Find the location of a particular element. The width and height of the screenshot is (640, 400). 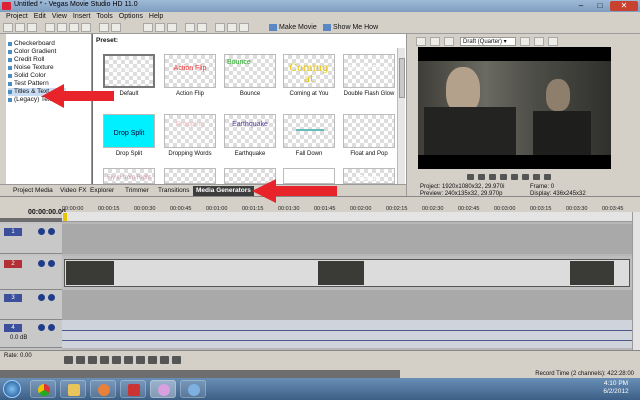

close-button: ✕ is located at coordinates (624, 6).